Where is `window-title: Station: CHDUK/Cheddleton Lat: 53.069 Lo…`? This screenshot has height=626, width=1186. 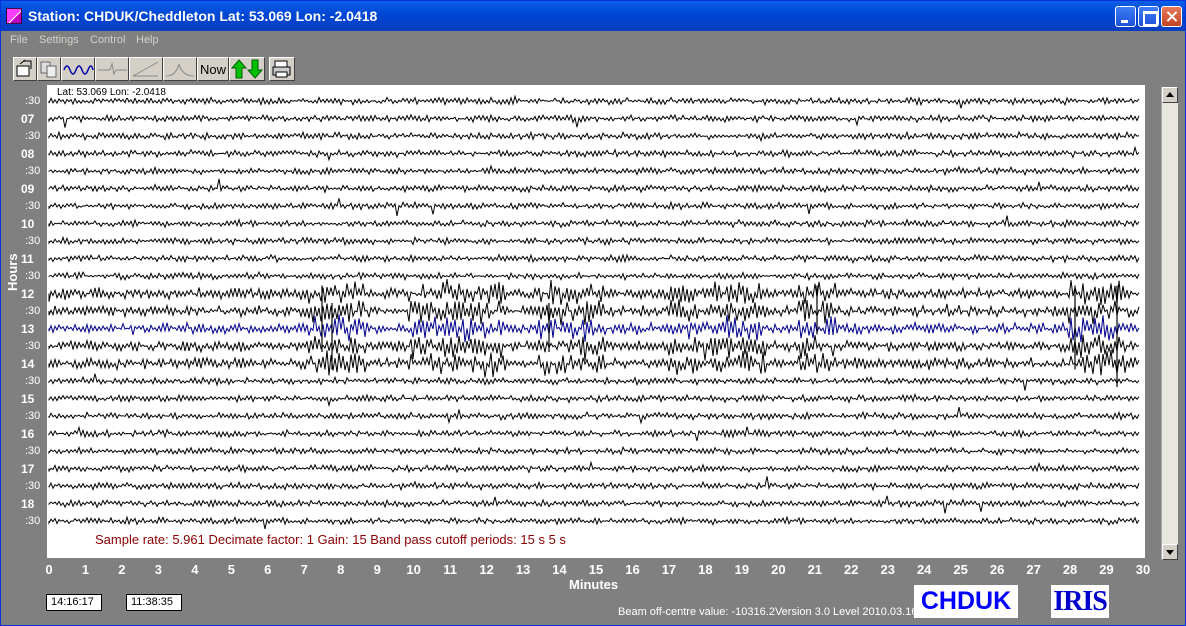
window-title: Station: CHDUK/Cheddleton Lat: 53.069 Lo… is located at coordinates (203, 16).